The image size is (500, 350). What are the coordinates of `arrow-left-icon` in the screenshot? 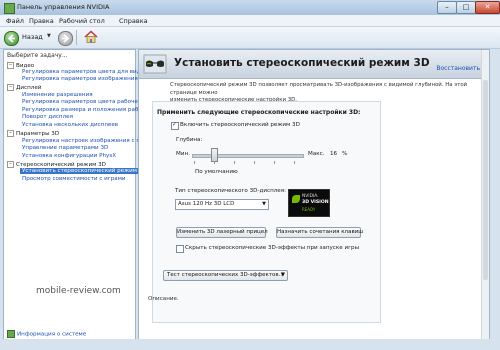 It's located at (11, 38).